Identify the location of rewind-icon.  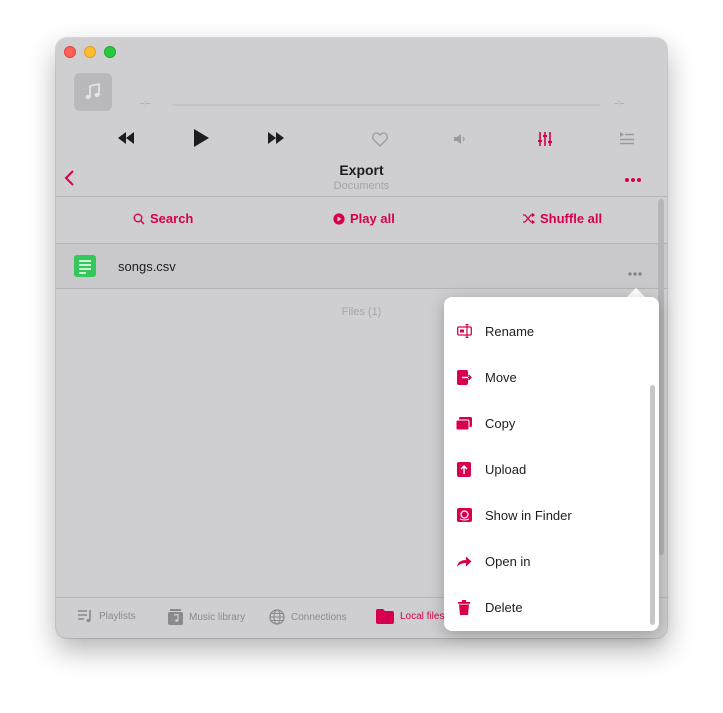
(126, 138).